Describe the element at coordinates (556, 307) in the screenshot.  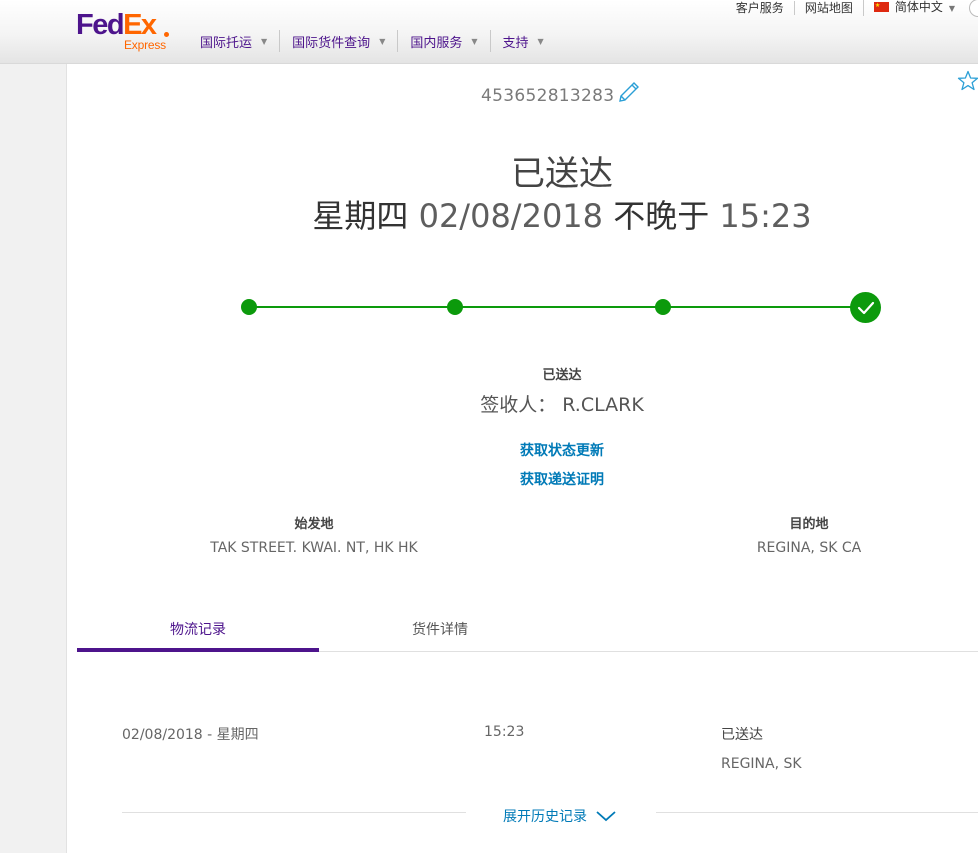
I see `progress-line` at that location.